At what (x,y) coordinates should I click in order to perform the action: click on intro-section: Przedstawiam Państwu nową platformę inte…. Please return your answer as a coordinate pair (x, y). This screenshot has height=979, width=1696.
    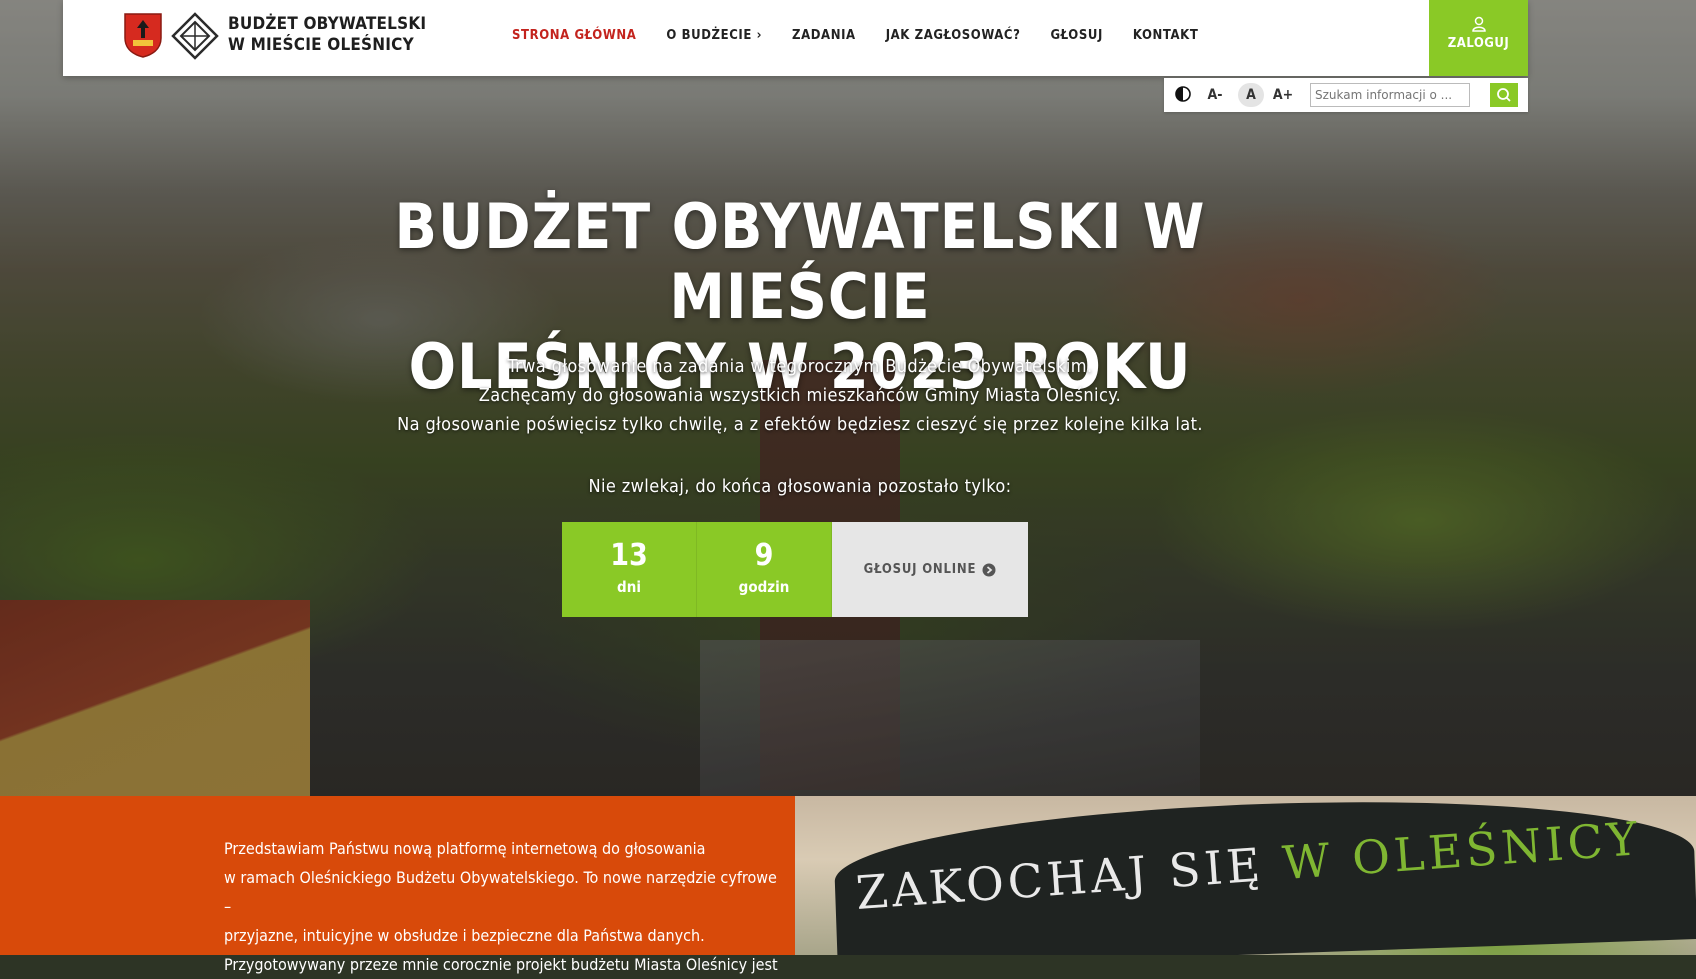
    Looking at the image, I should click on (397, 885).